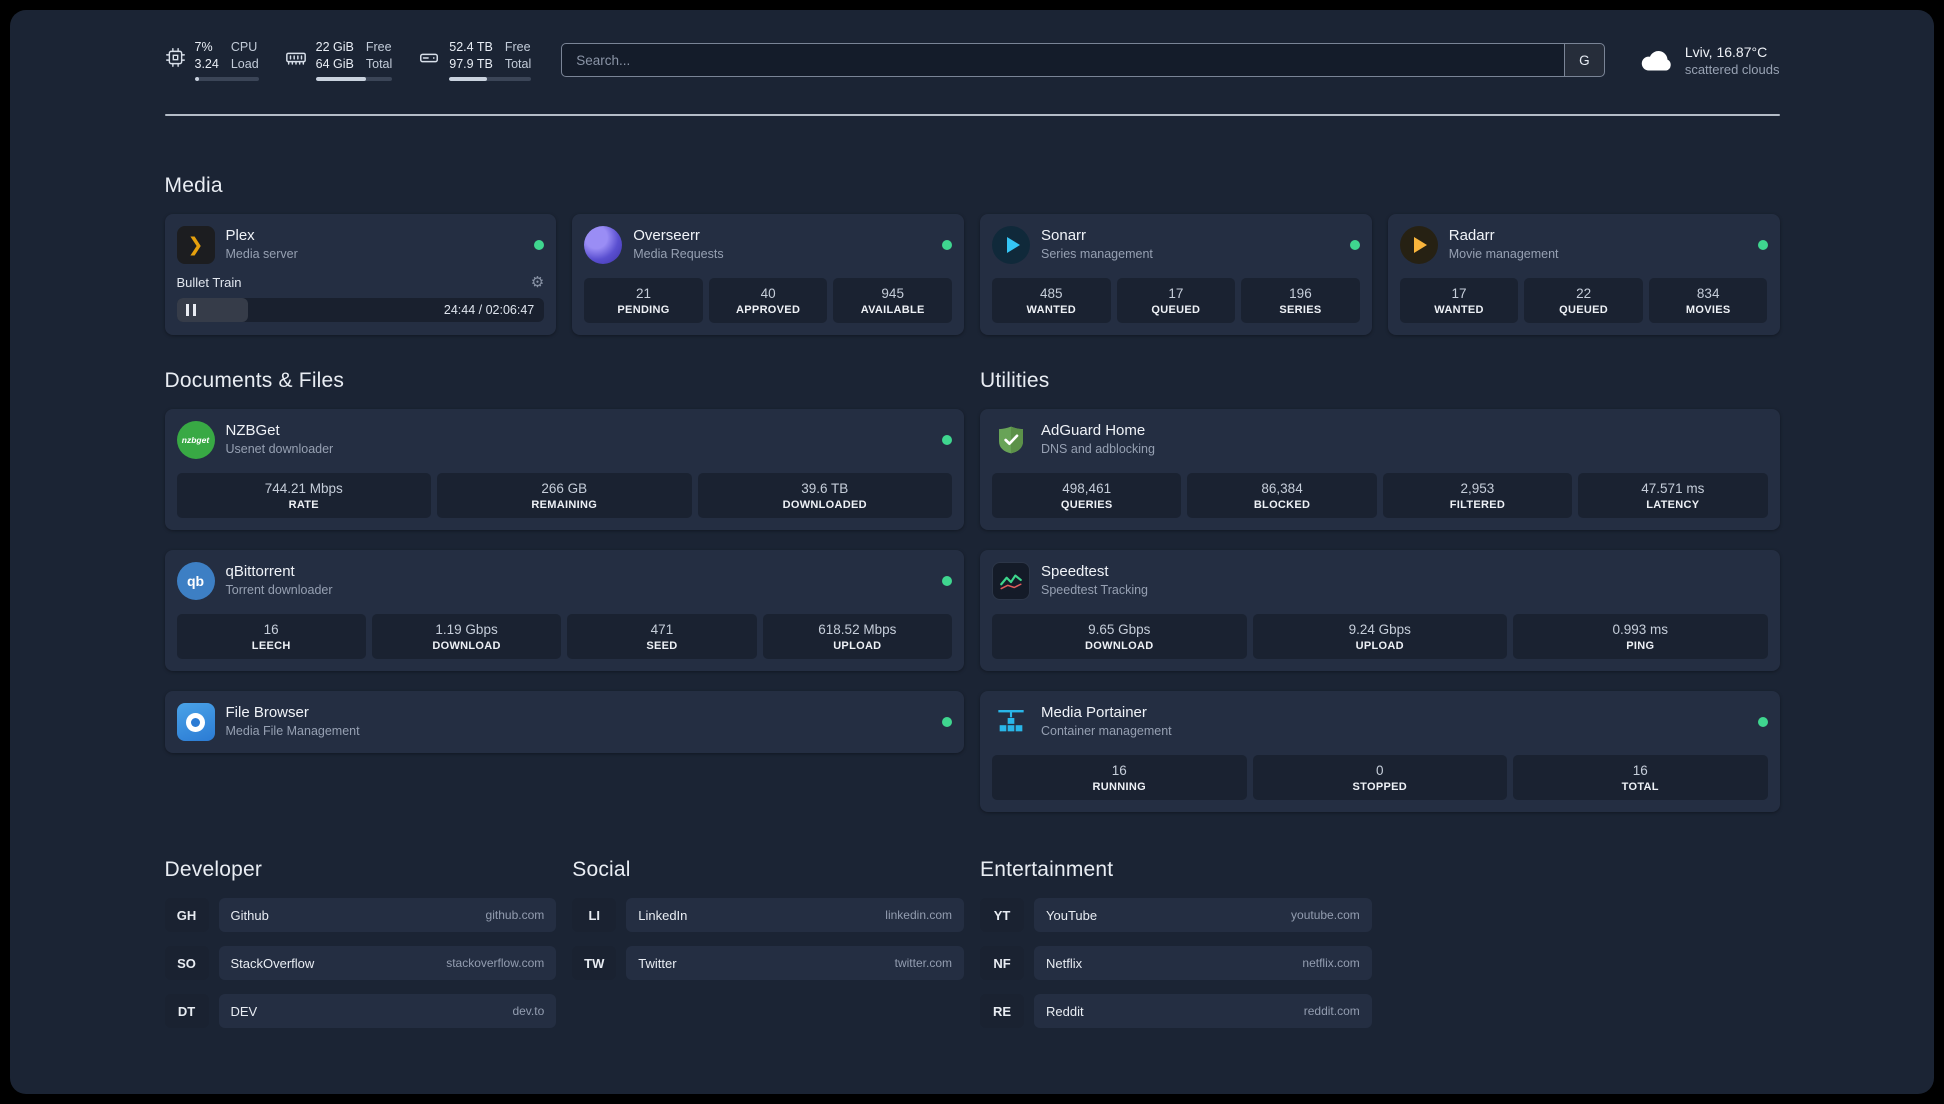  What do you see at coordinates (1503, 254) in the screenshot?
I see `service-subtitle: Movie management` at bounding box center [1503, 254].